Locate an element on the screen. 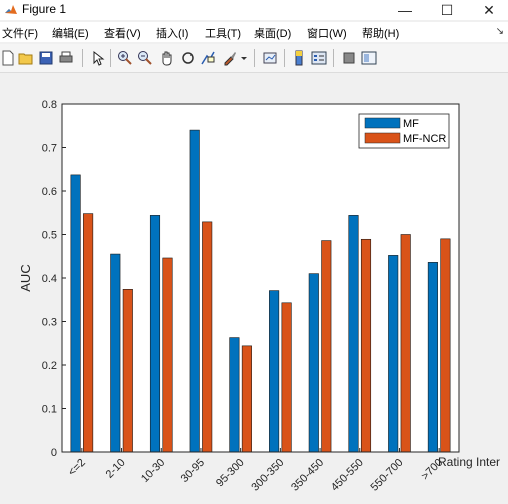 Image resolution: width=508 pixels, height=504 pixels. close-icon: ✕ is located at coordinates (489, 9).